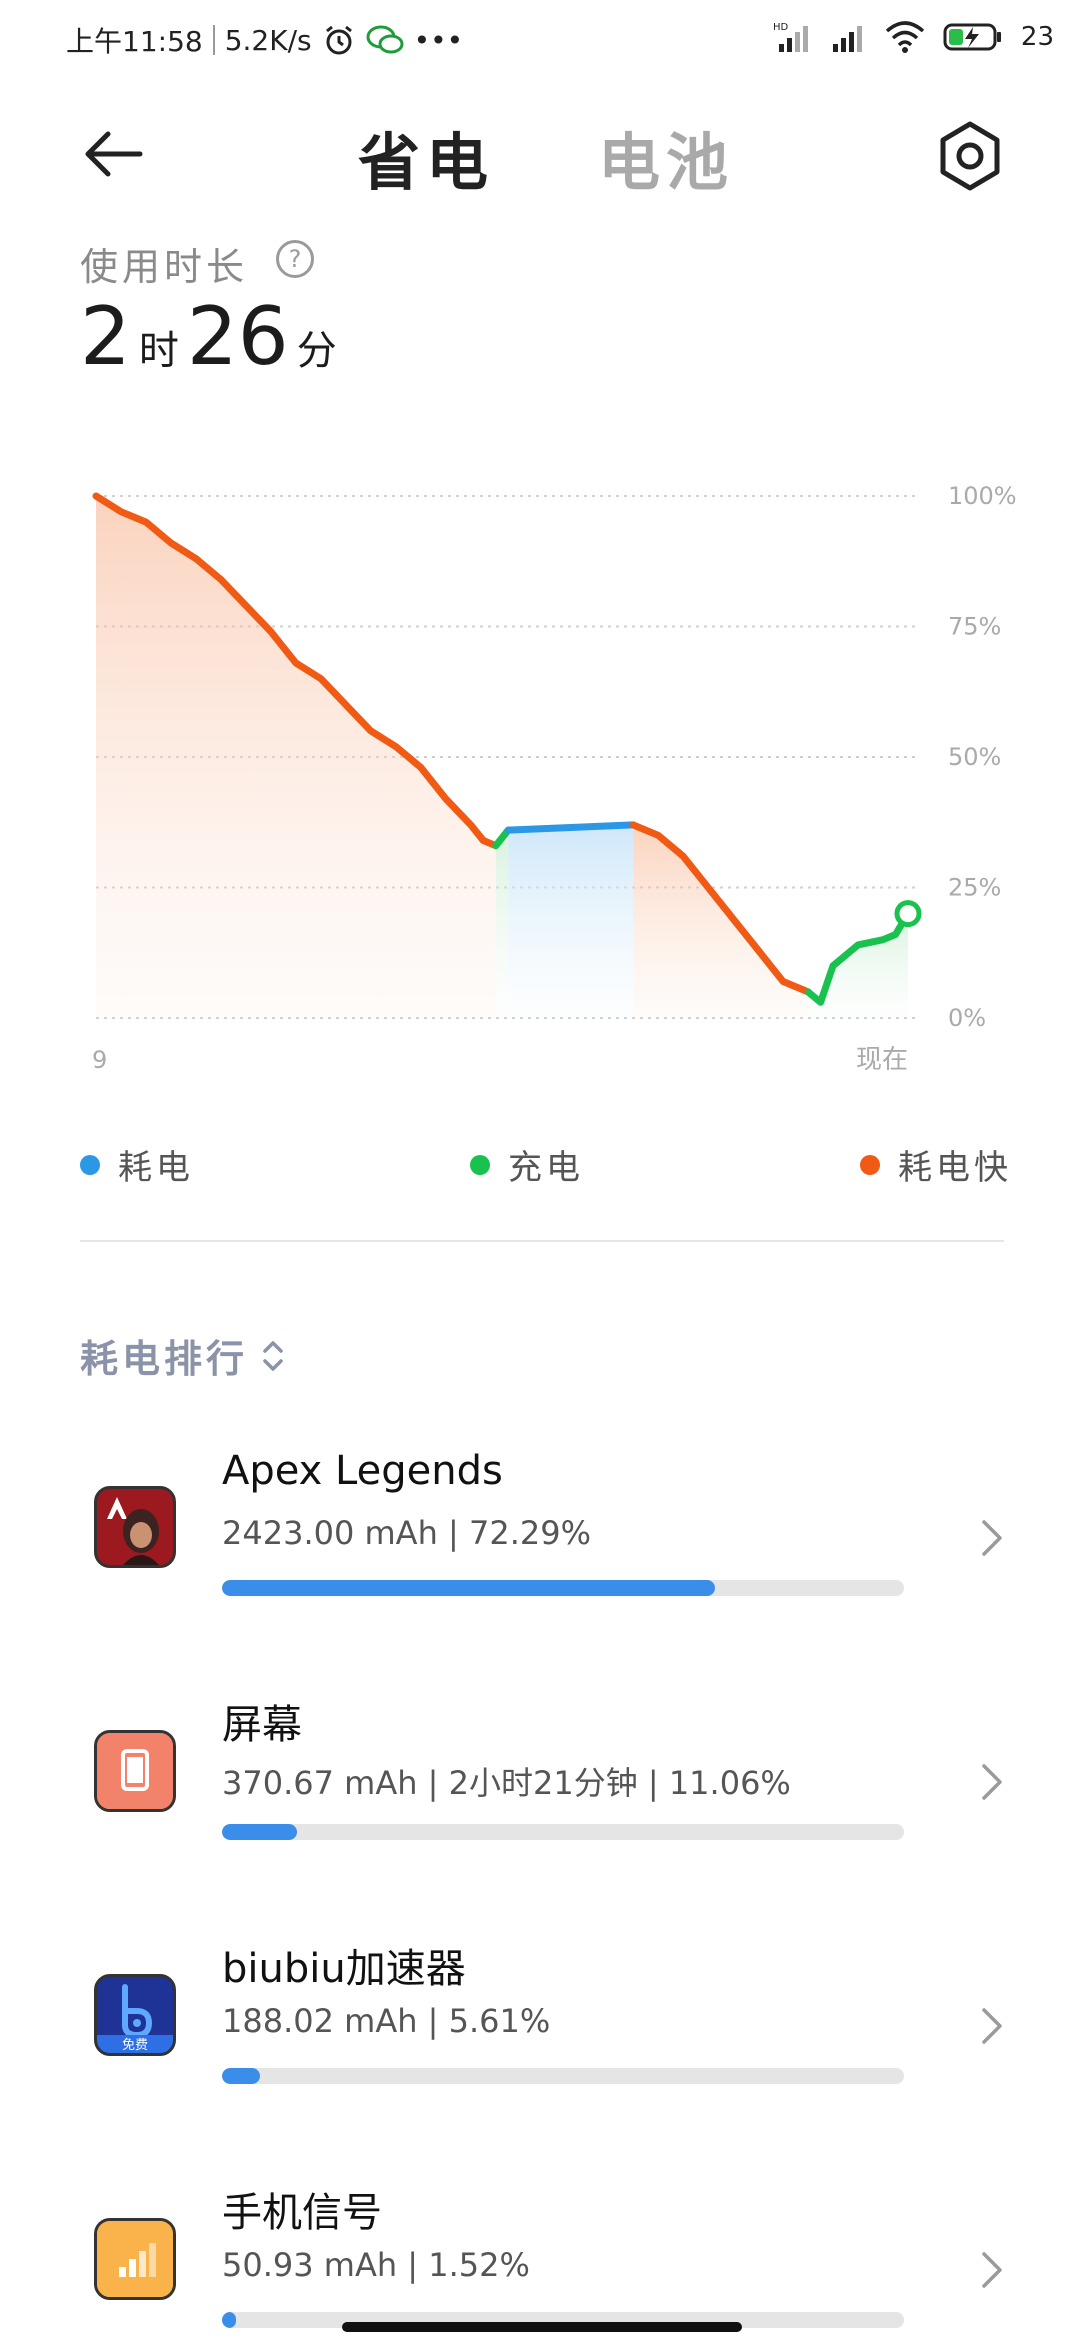 The height and width of the screenshot is (2340, 1080). Describe the element at coordinates (135, 2015) in the screenshot. I see `biubiu-icon: 免费` at that location.